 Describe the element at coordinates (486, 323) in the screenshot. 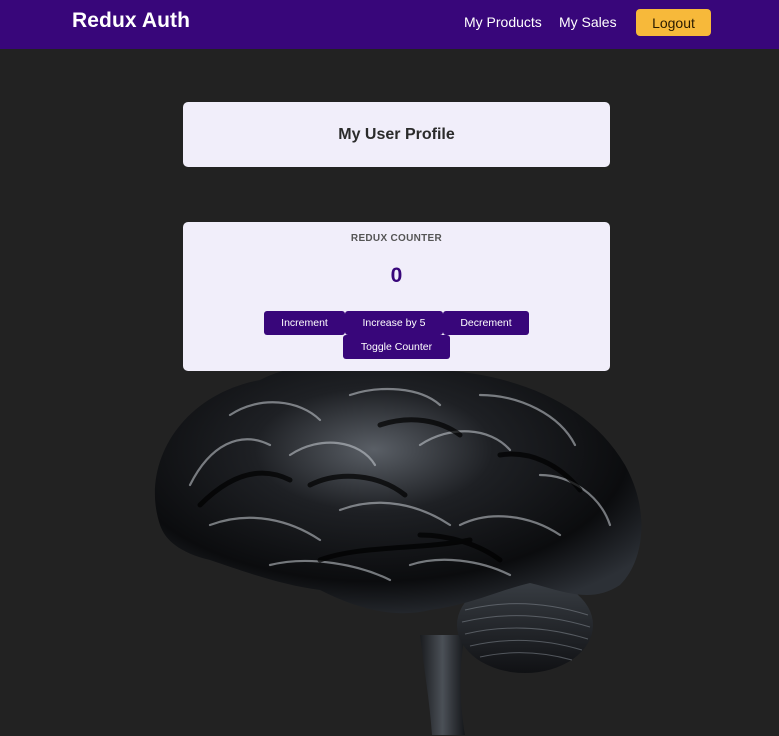

I see `decrement-button: Decrement` at that location.